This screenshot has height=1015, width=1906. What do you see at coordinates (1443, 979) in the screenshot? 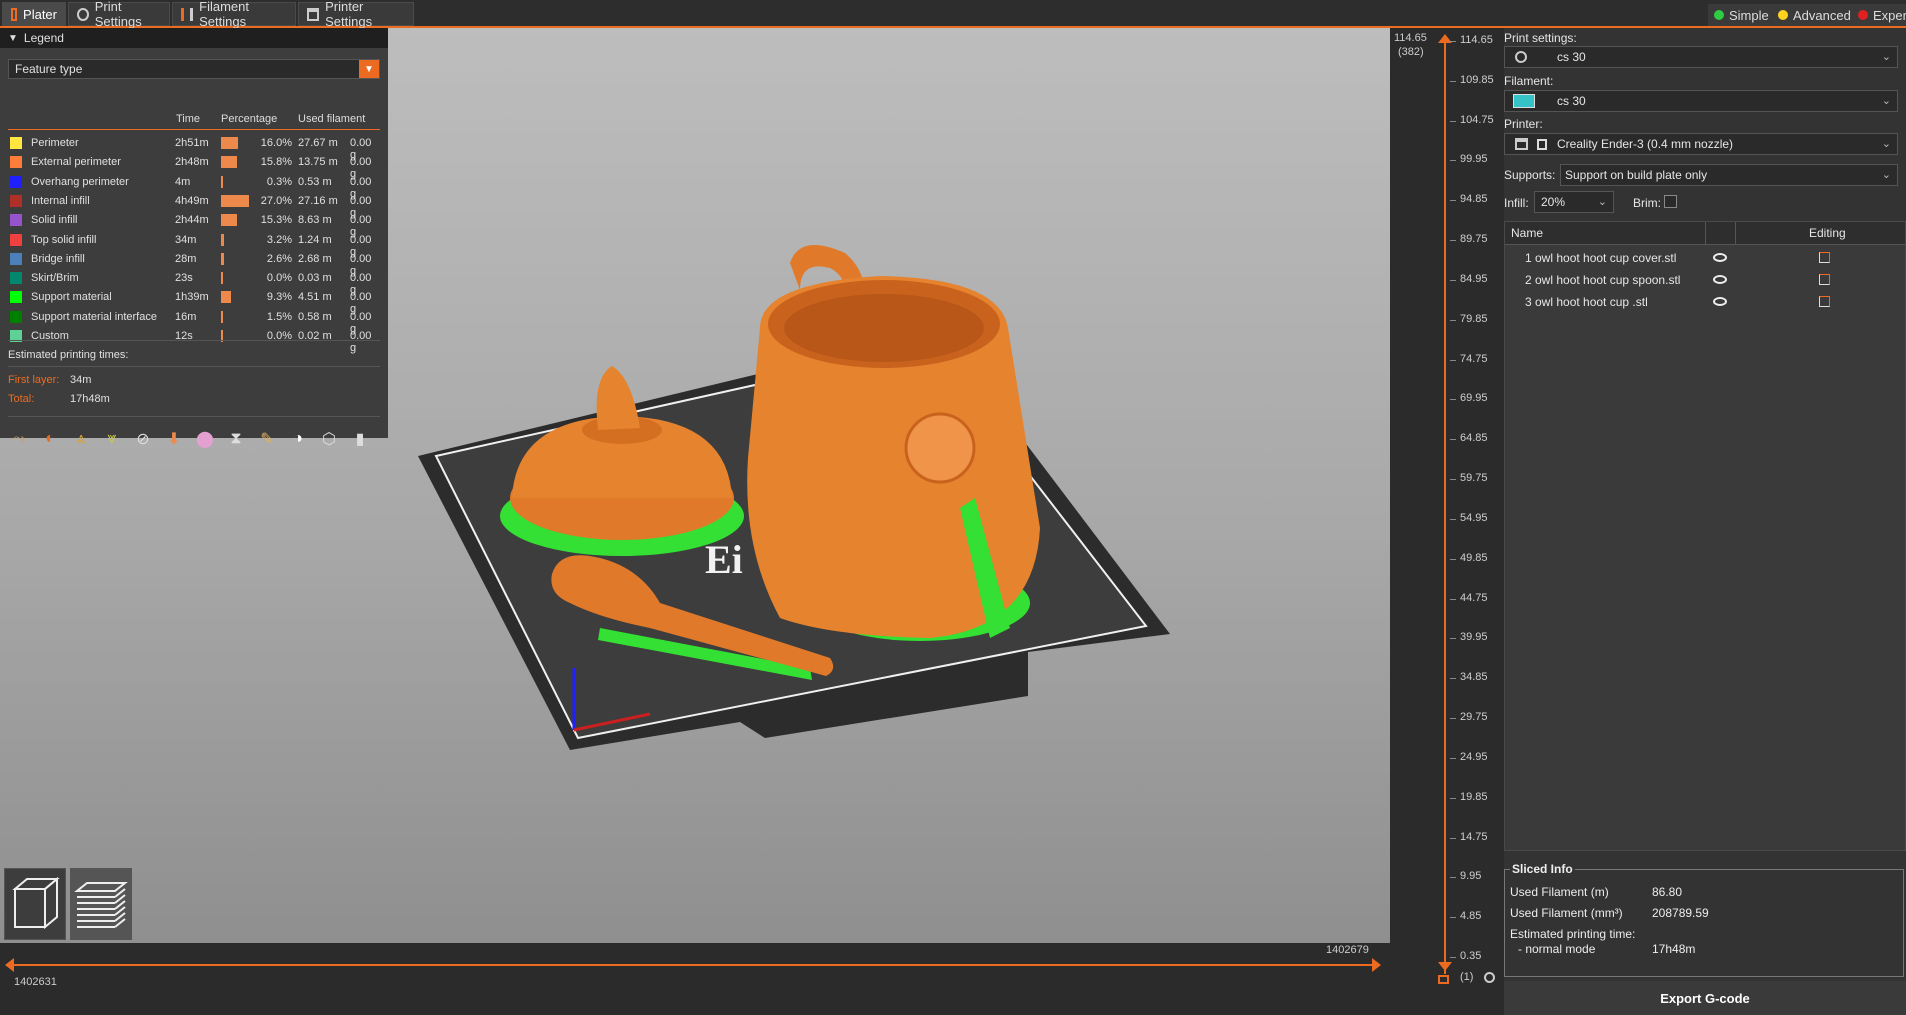
I see `lock-icon` at bounding box center [1443, 979].